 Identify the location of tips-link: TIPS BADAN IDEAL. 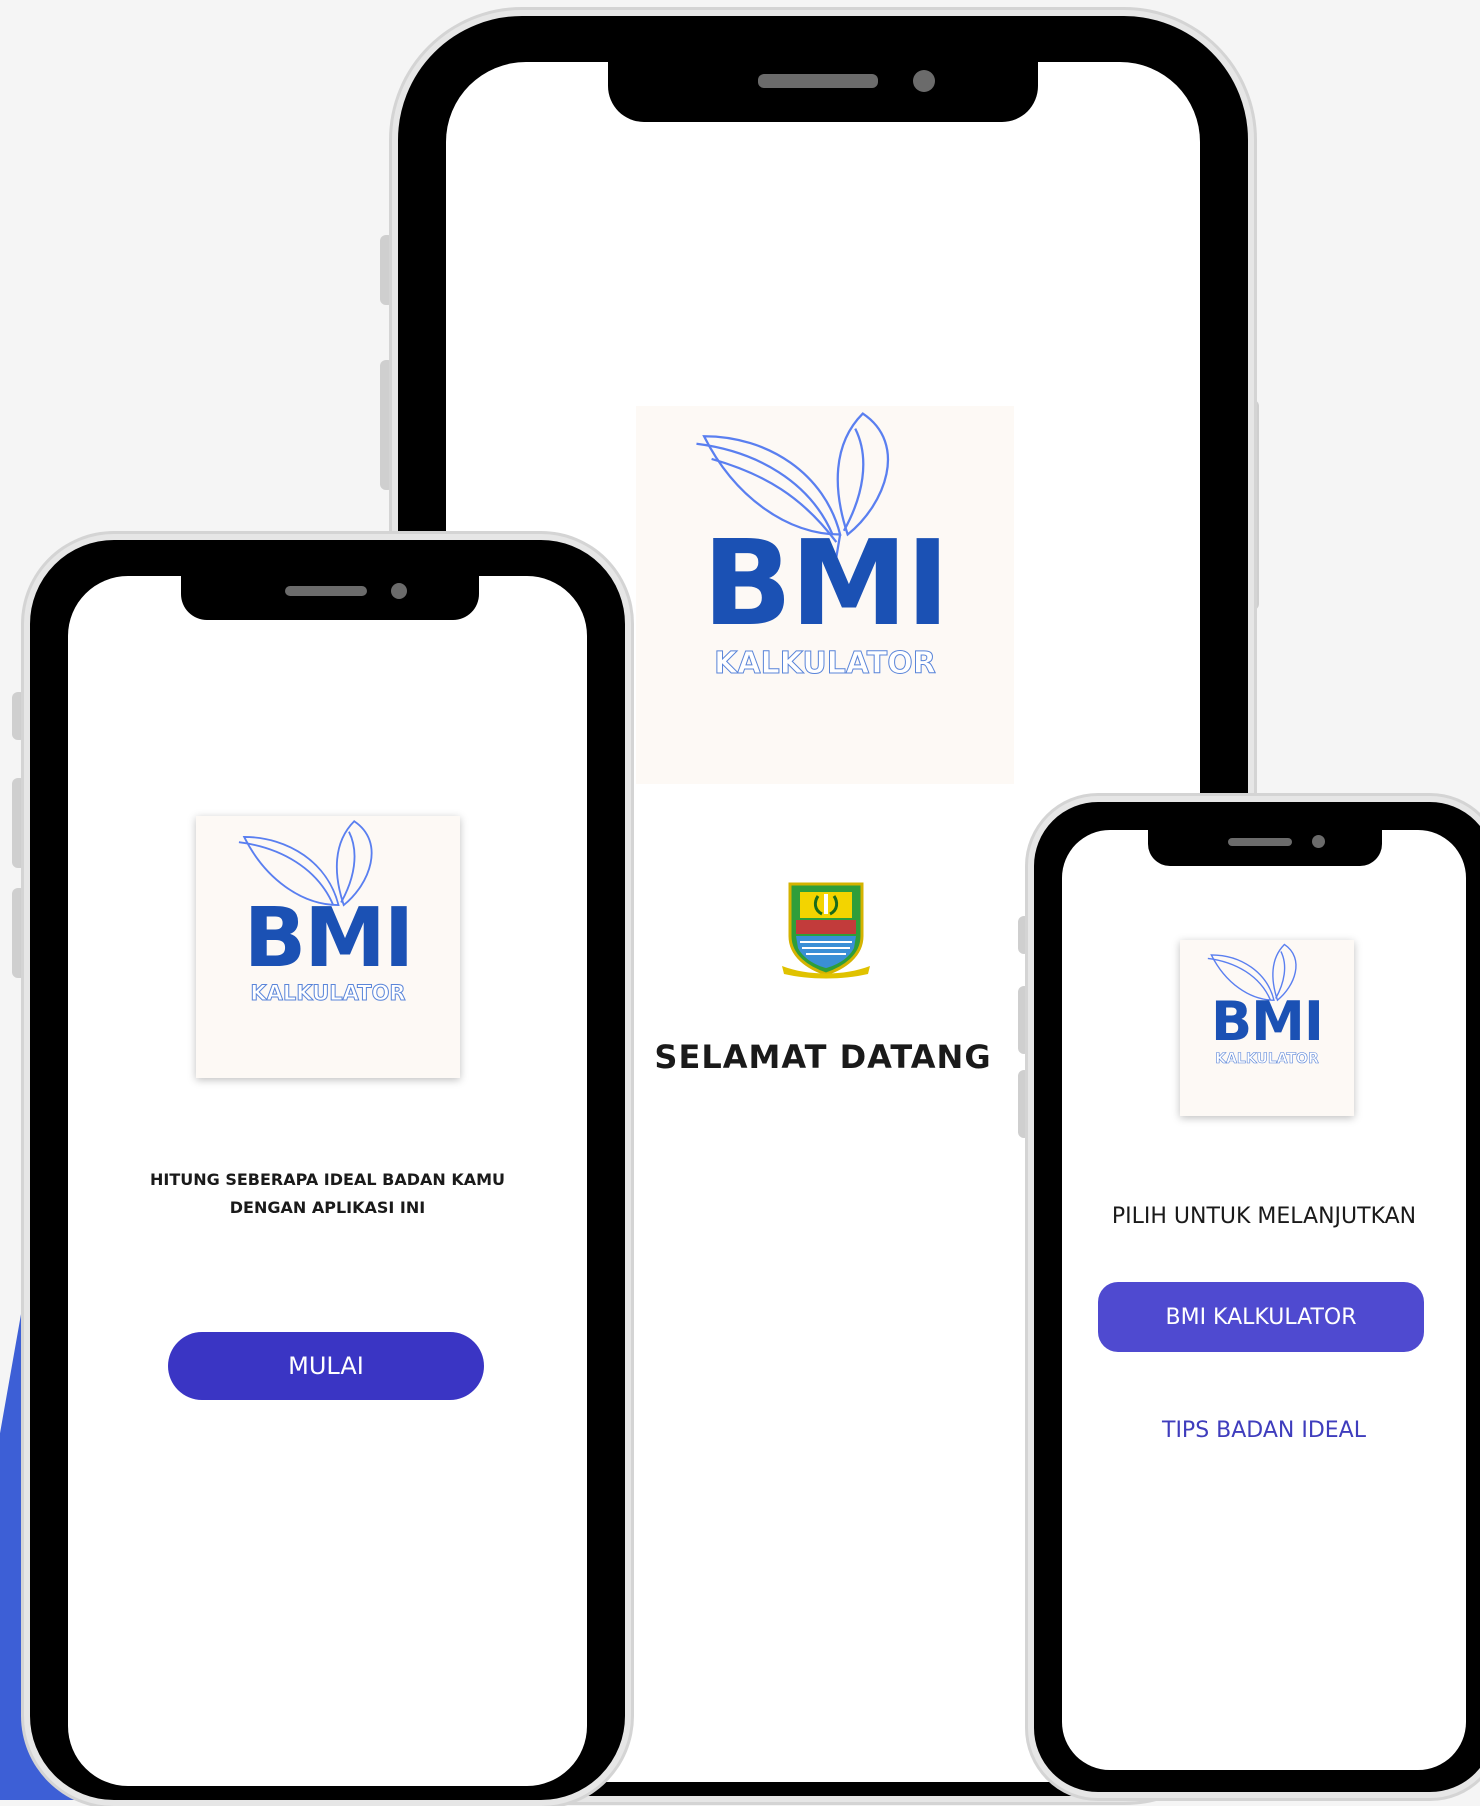
(1264, 1430).